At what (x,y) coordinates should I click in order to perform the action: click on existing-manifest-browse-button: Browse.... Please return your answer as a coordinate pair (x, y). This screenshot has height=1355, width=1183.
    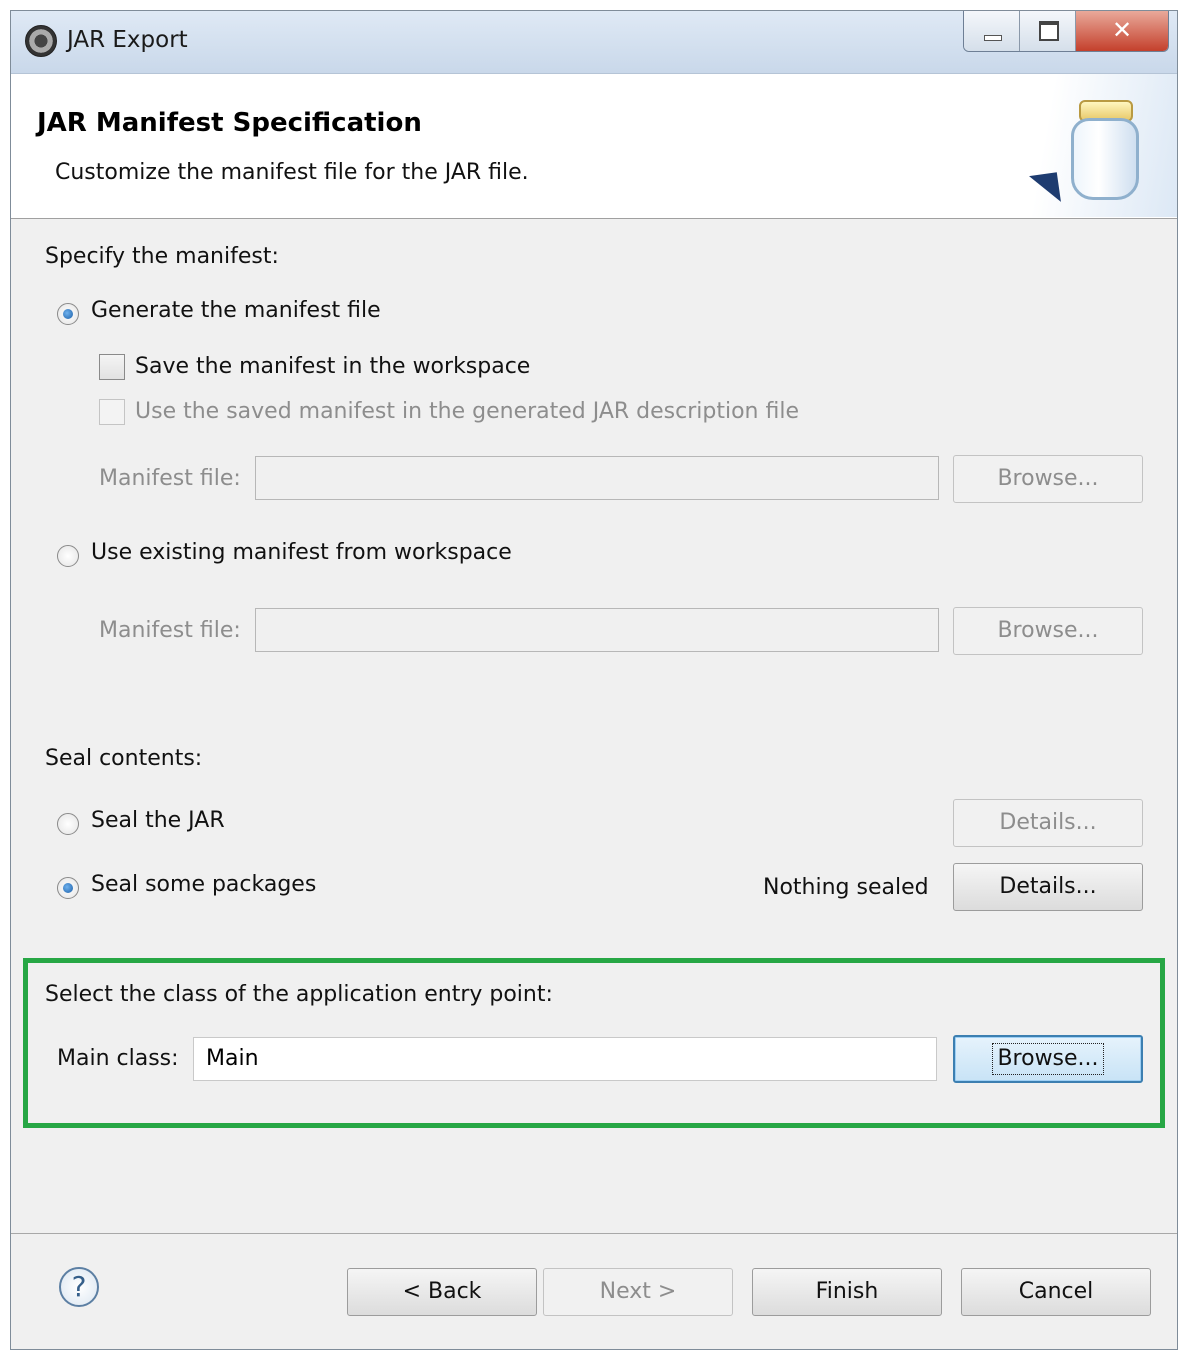
    Looking at the image, I should click on (1048, 631).